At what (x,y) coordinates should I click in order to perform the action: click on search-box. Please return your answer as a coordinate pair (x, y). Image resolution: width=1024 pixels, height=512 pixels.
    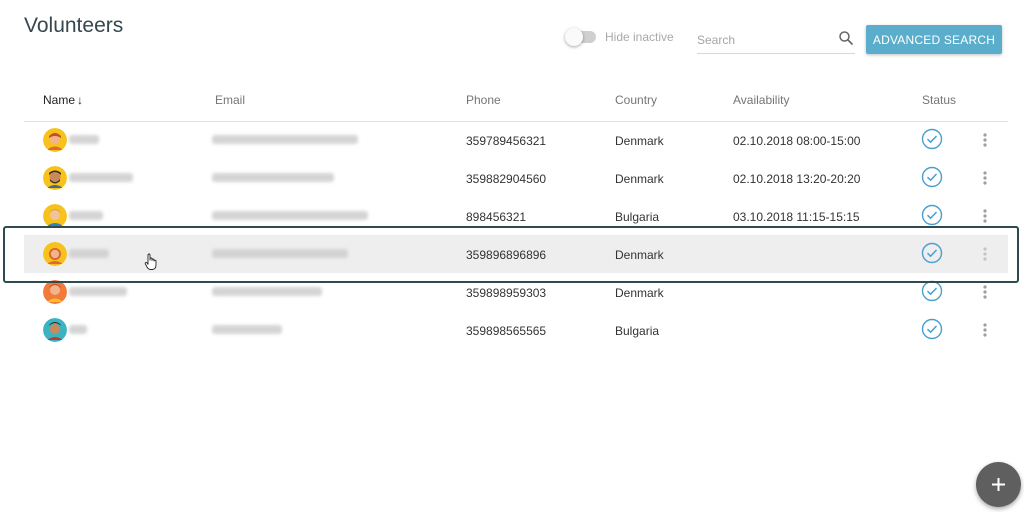
    Looking at the image, I should click on (776, 40).